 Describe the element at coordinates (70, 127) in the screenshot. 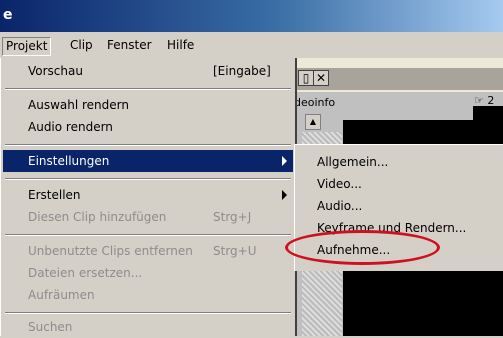

I see `menu-item-label: Audio rendern` at that location.